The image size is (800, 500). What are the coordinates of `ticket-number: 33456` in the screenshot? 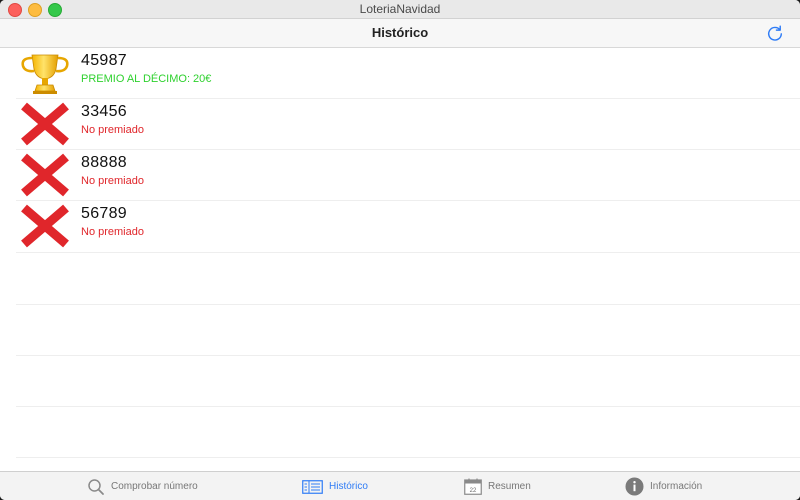 It's located at (104, 111).